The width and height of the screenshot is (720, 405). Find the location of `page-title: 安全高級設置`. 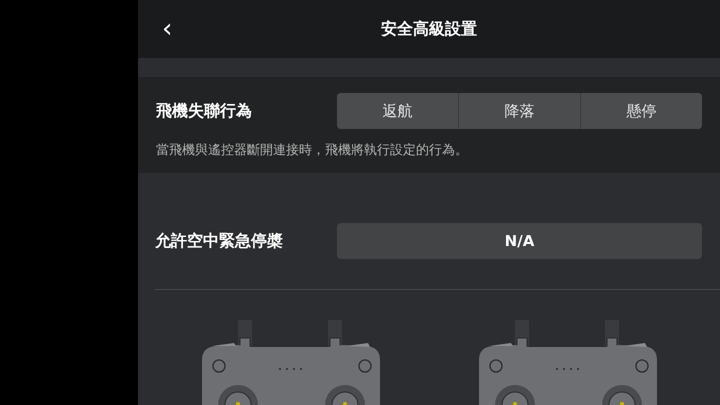

page-title: 安全高級設置 is located at coordinates (429, 29).